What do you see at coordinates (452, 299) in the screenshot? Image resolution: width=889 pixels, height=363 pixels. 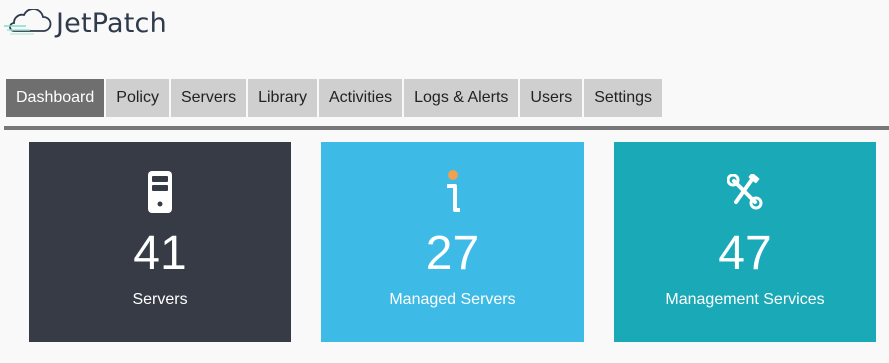 I see `managed-servers-label: Managed Servers` at bounding box center [452, 299].